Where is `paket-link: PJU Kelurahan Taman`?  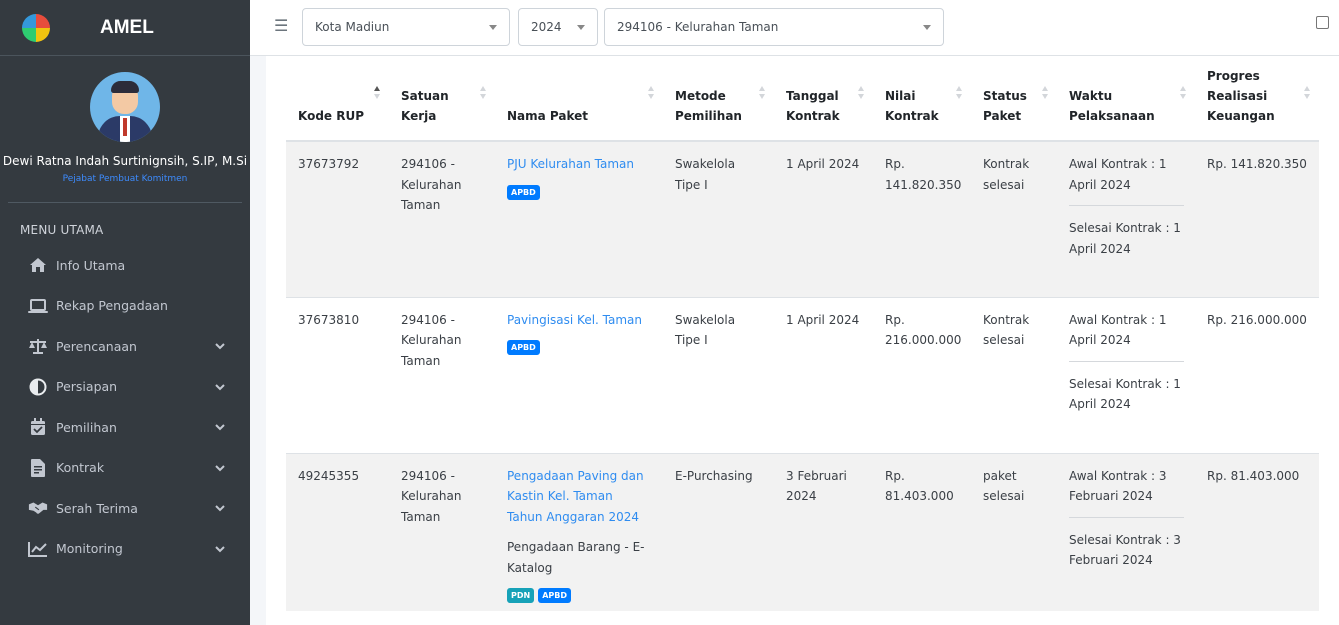
paket-link: PJU Kelurahan Taman is located at coordinates (570, 164).